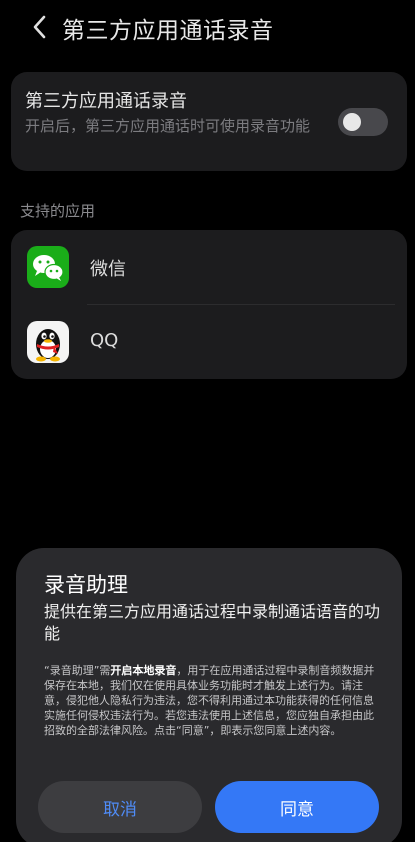  What do you see at coordinates (168, 31) in the screenshot?
I see `page-title: 第三方应用通话录音` at bounding box center [168, 31].